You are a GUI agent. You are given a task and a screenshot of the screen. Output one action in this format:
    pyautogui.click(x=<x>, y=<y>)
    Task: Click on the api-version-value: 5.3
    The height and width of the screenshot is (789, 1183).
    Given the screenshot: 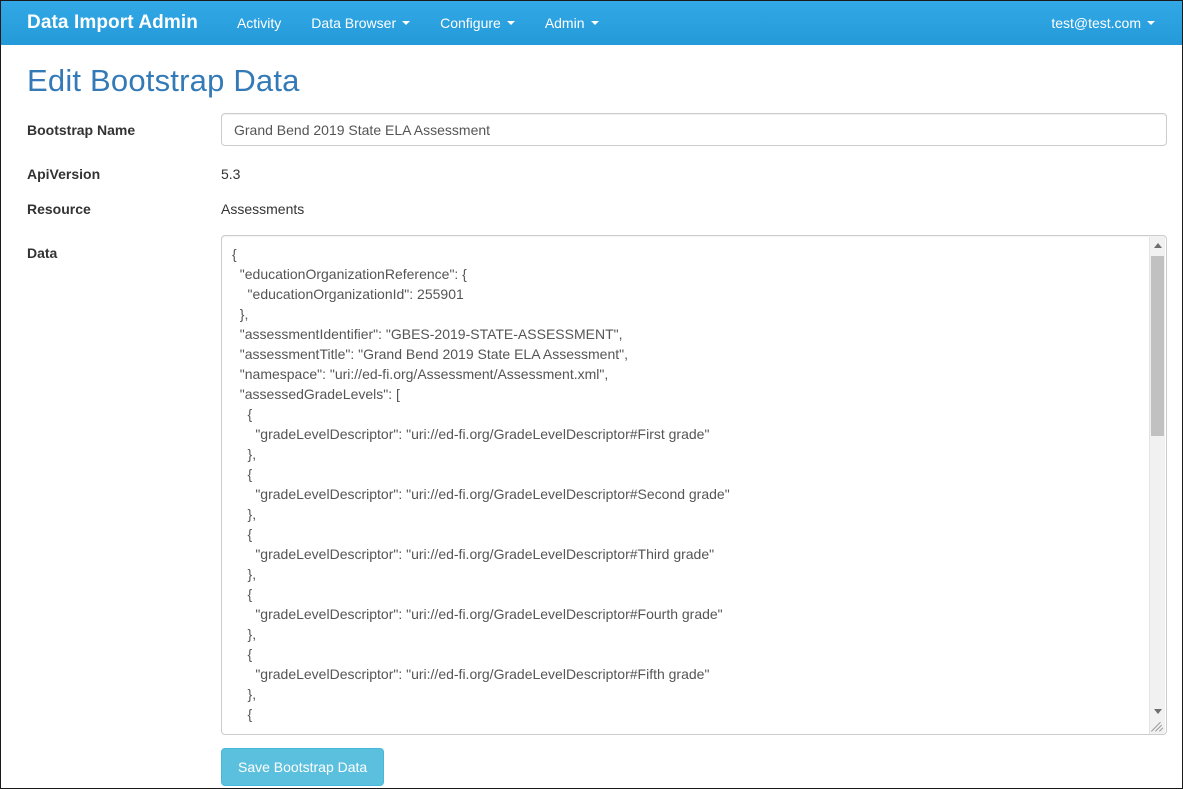 What is the action you would take?
    pyautogui.click(x=231, y=174)
    